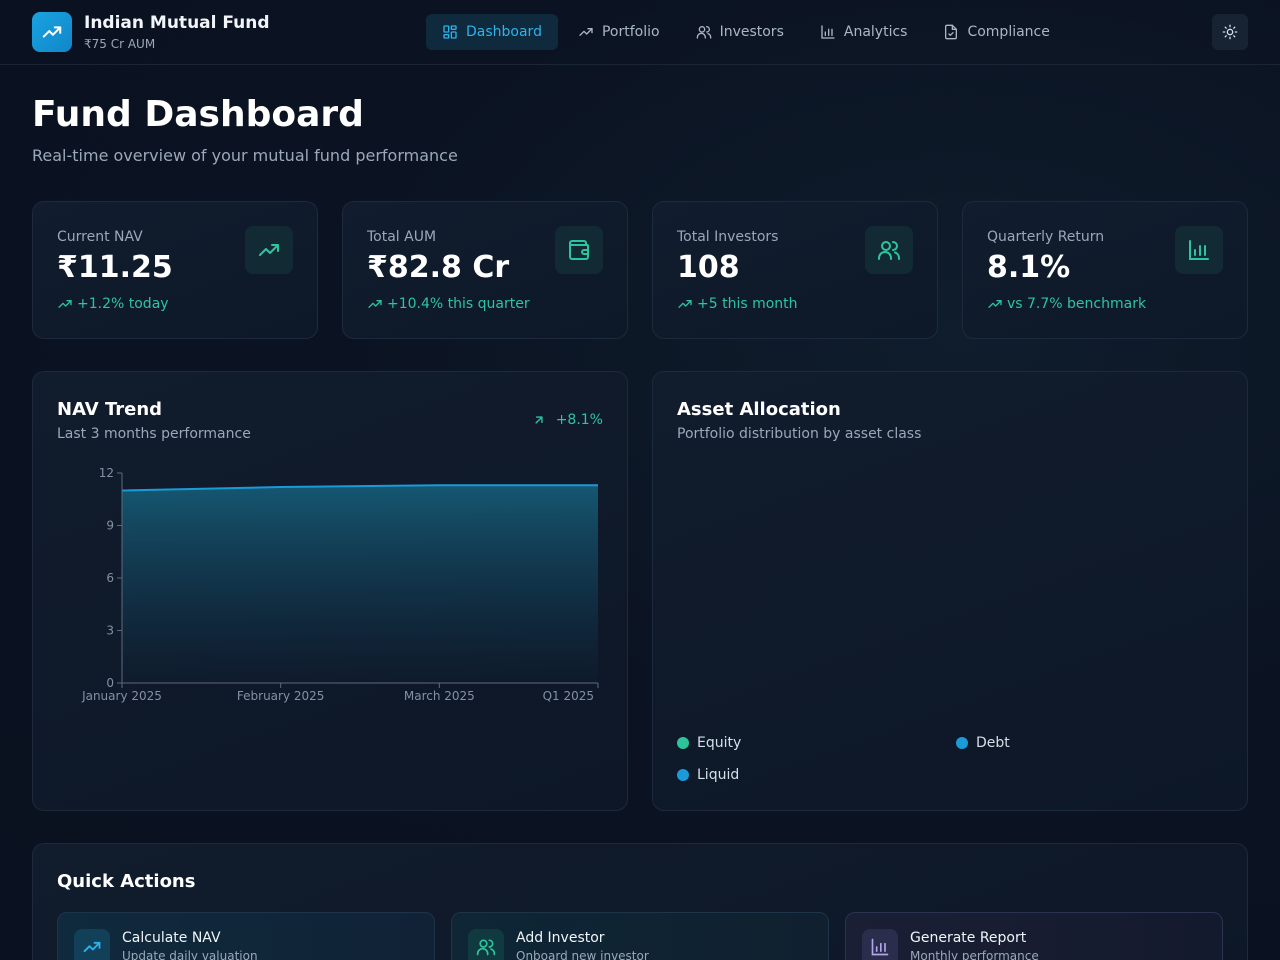 The width and height of the screenshot is (1280, 960). What do you see at coordinates (246, 936) in the screenshot?
I see `calculate-nav-button: Calculate NAV Update daily valuation` at bounding box center [246, 936].